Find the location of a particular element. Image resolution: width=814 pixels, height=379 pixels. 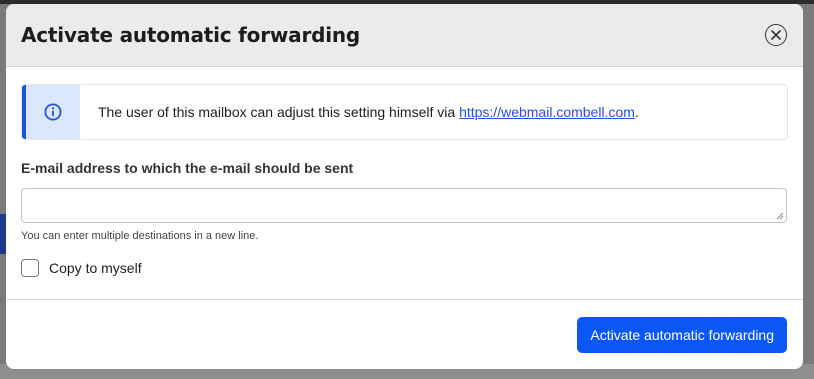

close-icon is located at coordinates (776, 35).